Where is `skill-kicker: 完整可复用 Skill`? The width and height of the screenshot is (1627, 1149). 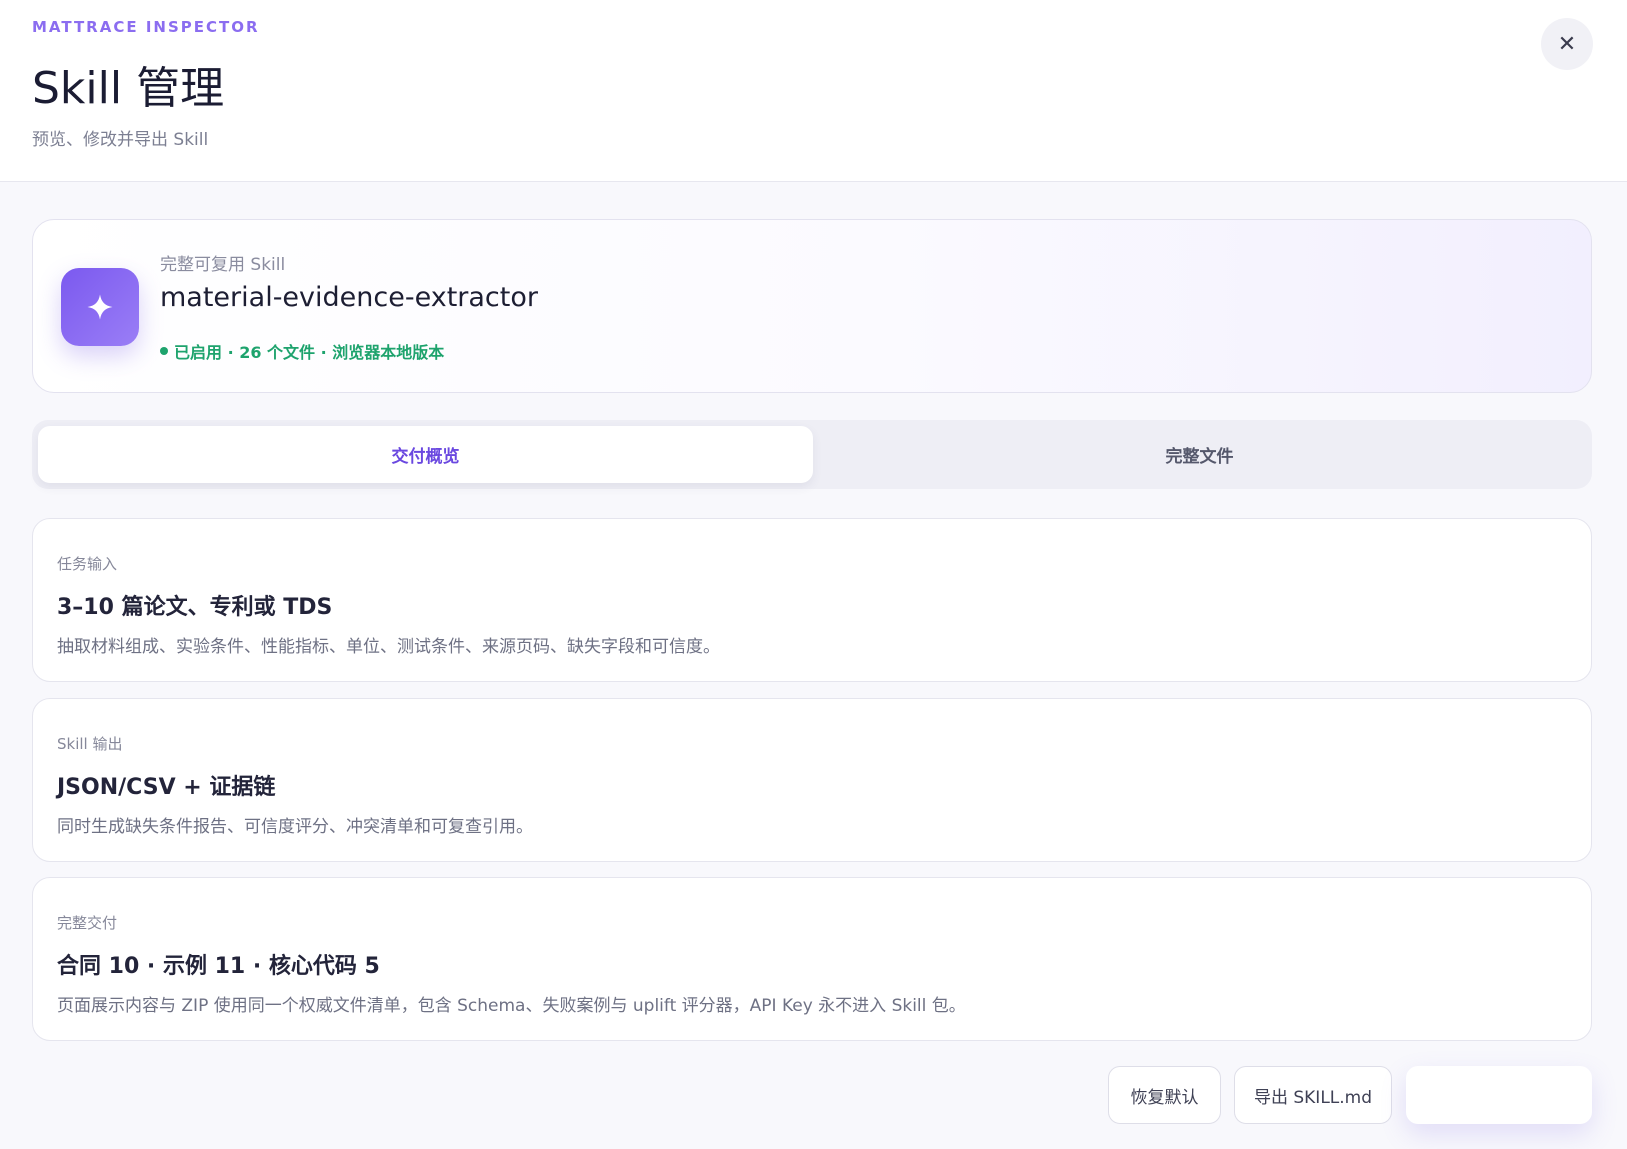 skill-kicker: 完整可复用 Skill is located at coordinates (223, 265).